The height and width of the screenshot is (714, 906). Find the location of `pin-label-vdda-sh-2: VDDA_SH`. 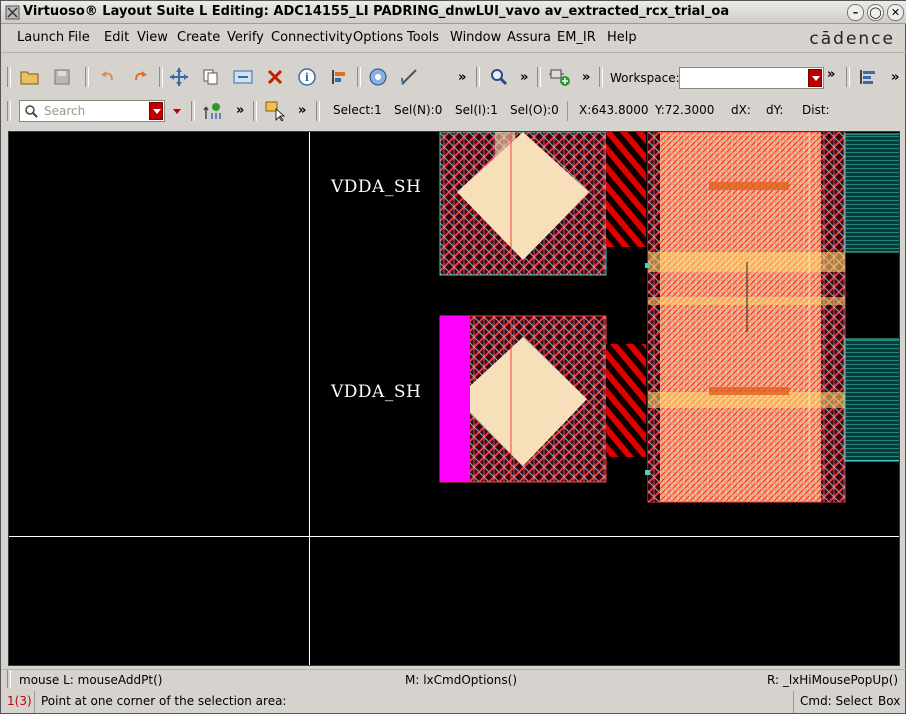

pin-label-vdda-sh-2: VDDA_SH is located at coordinates (376, 392).